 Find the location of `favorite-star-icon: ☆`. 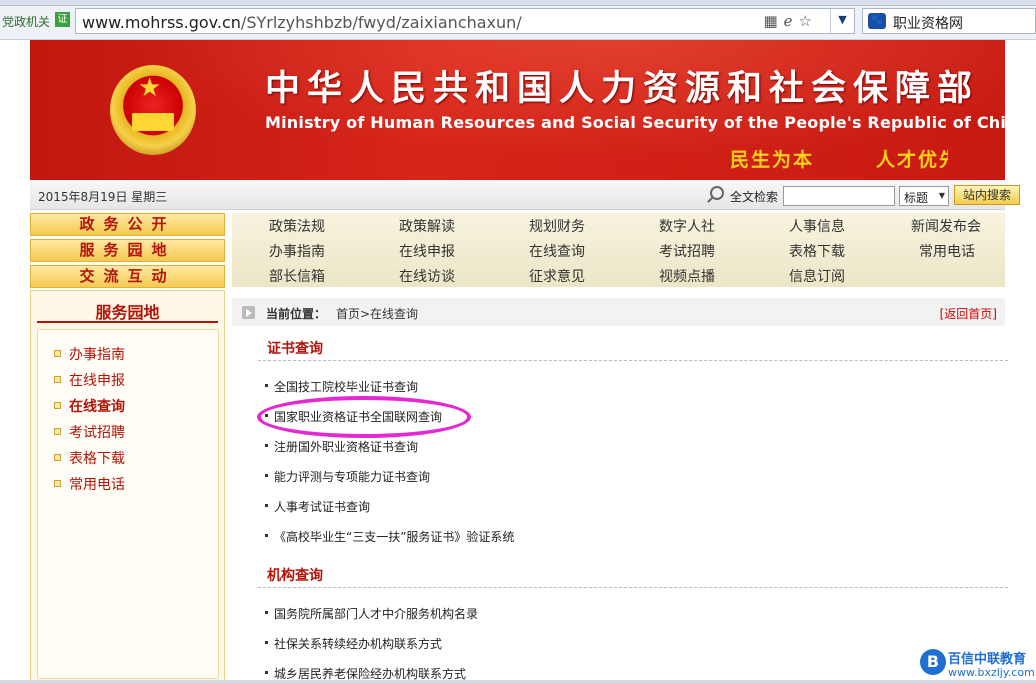

favorite-star-icon: ☆ is located at coordinates (808, 21).